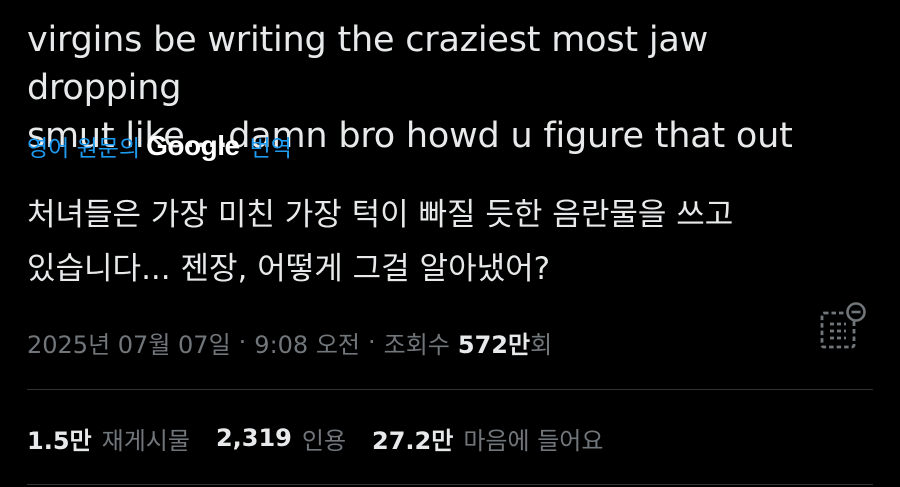 This screenshot has height=487, width=900. Describe the element at coordinates (83, 146) in the screenshot. I see `translate-prefix: 영어 원문의` at that location.